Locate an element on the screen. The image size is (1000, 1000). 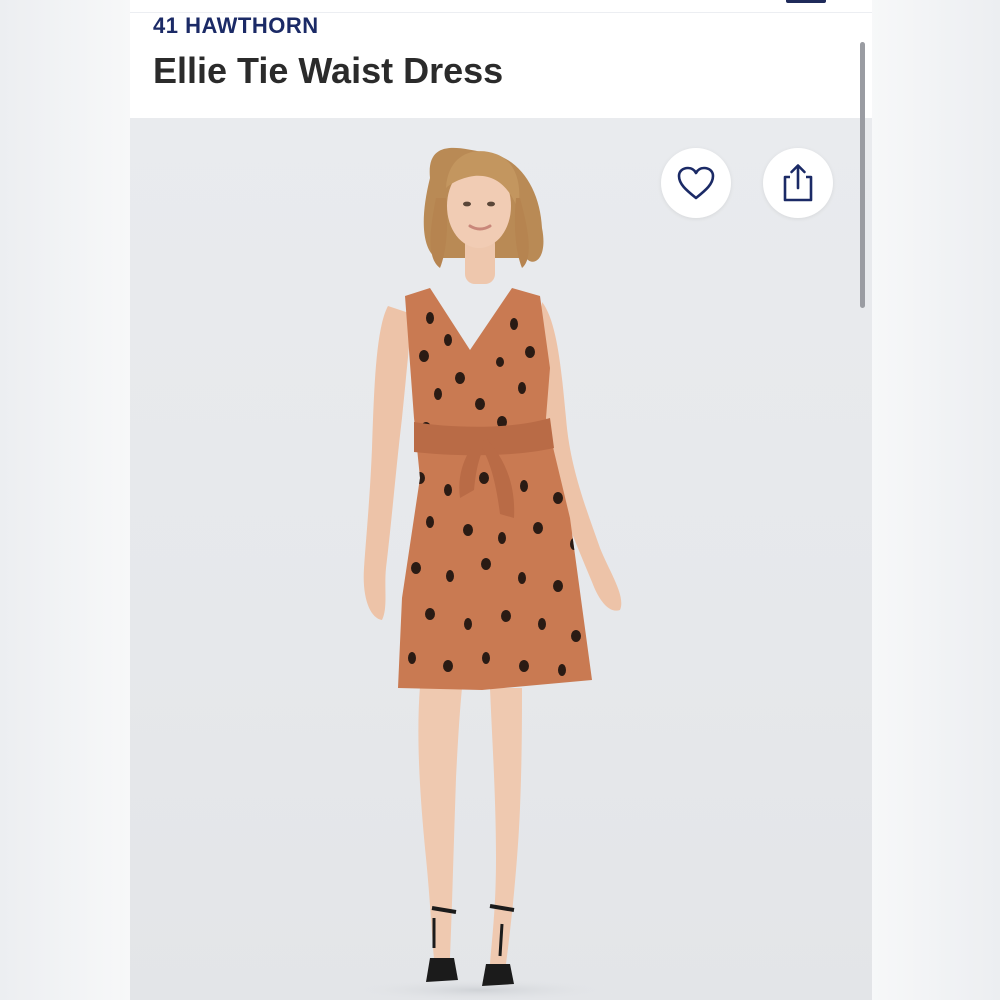
favorite-button is located at coordinates (696, 183).